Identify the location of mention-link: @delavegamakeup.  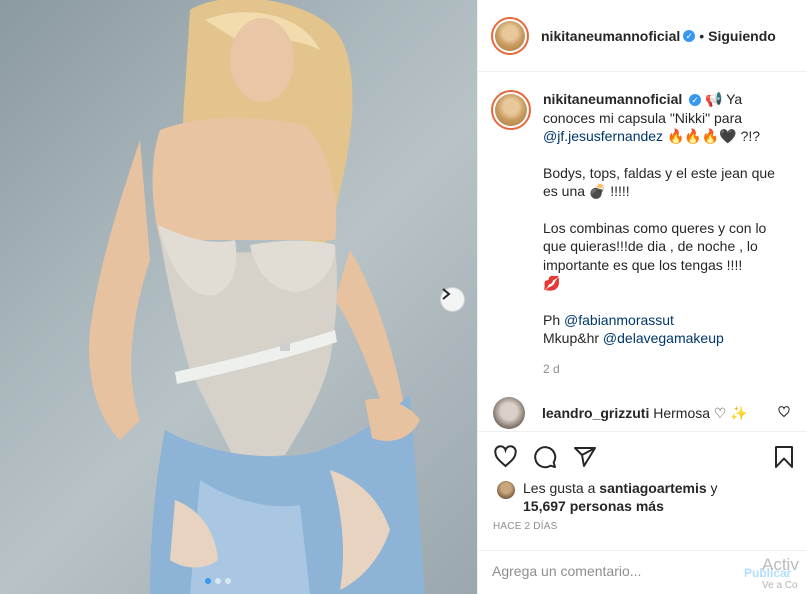
(663, 338).